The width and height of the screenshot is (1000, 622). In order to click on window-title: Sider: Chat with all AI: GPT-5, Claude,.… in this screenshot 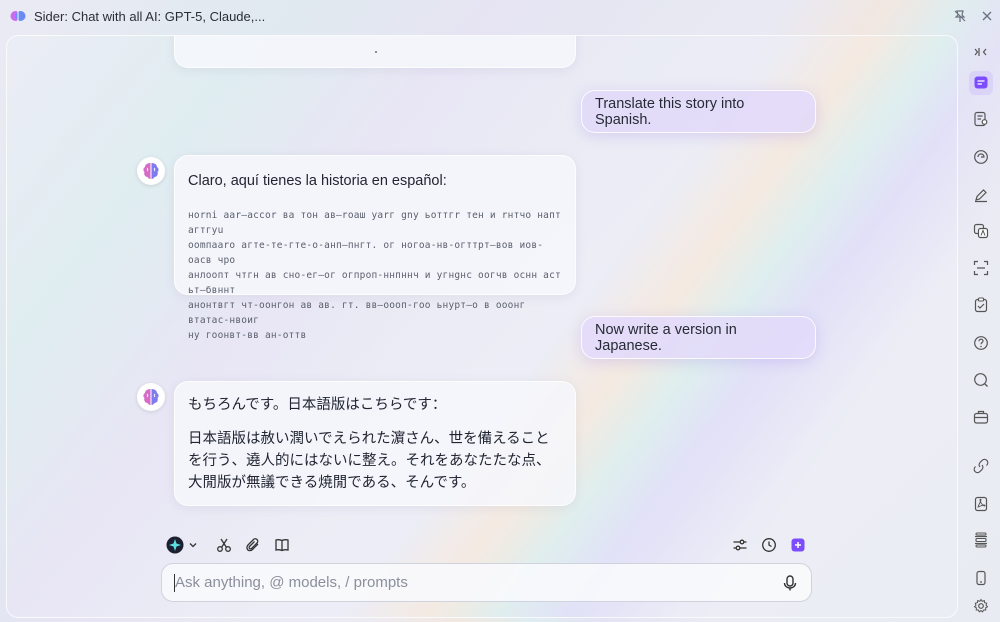, I will do `click(150, 16)`.